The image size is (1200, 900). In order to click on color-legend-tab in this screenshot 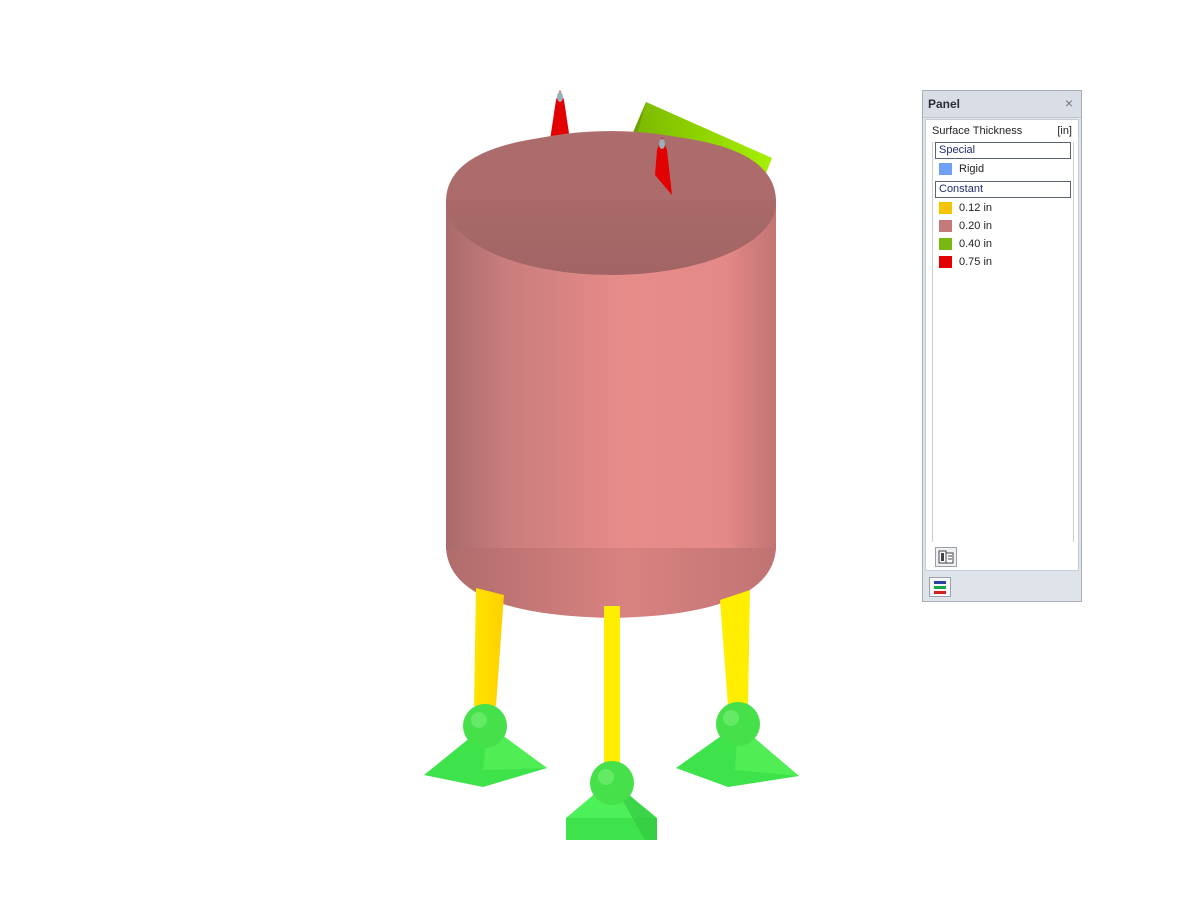, I will do `click(940, 587)`.